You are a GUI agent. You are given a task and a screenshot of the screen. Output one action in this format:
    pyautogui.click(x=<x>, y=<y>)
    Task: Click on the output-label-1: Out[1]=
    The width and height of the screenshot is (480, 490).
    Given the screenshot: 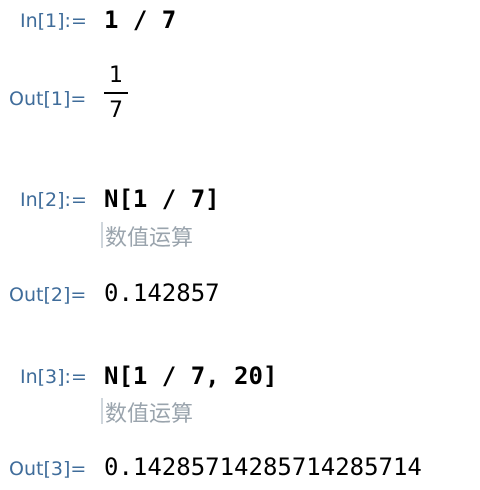 What is the action you would take?
    pyautogui.click(x=48, y=99)
    